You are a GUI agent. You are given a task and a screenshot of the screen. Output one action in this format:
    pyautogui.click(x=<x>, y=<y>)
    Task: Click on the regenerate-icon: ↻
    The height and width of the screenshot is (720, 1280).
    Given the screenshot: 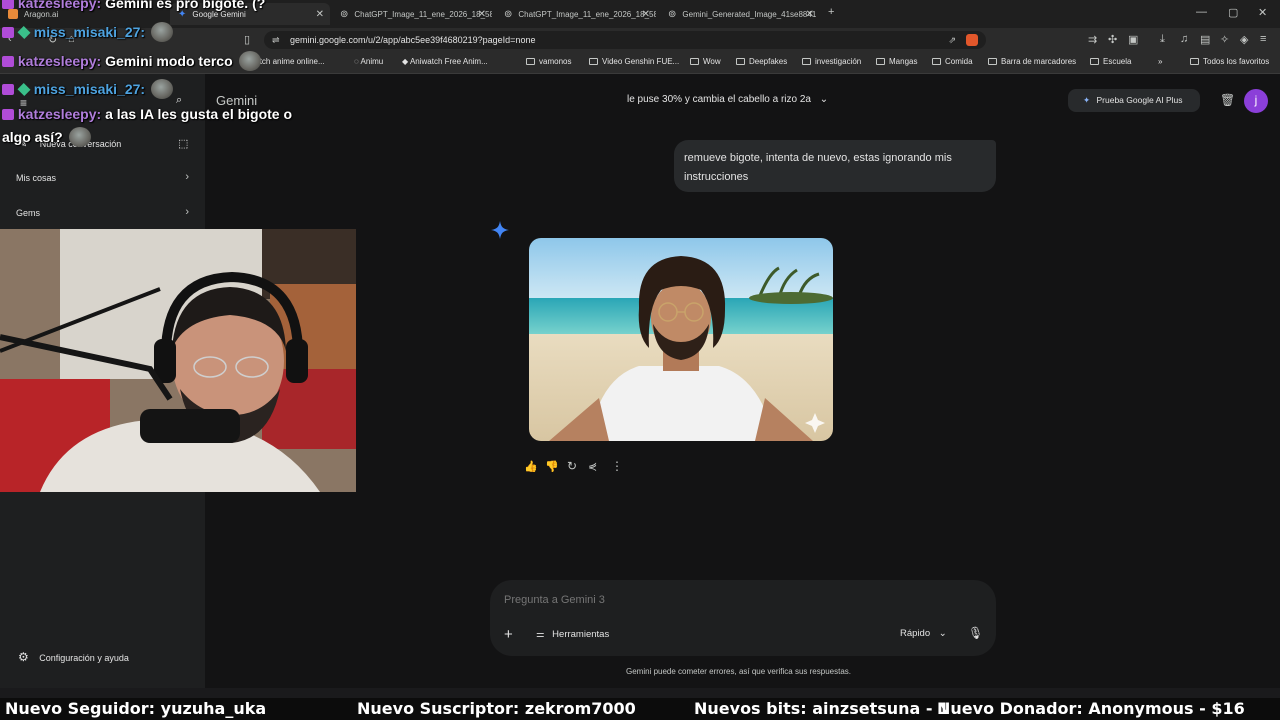 What is the action you would take?
    pyautogui.click(x=572, y=466)
    